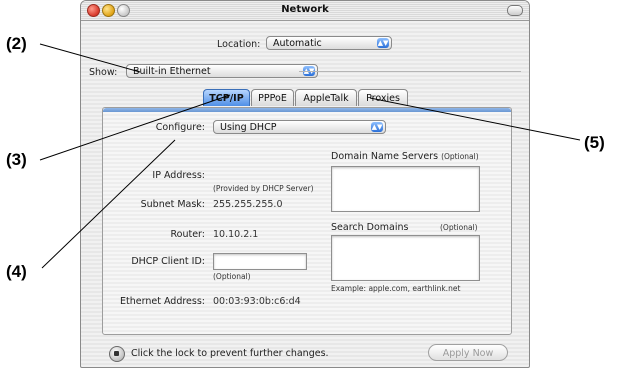 This screenshot has height=369, width=618. I want to click on dns-label: Domain Name Servers (Optional), so click(405, 156).